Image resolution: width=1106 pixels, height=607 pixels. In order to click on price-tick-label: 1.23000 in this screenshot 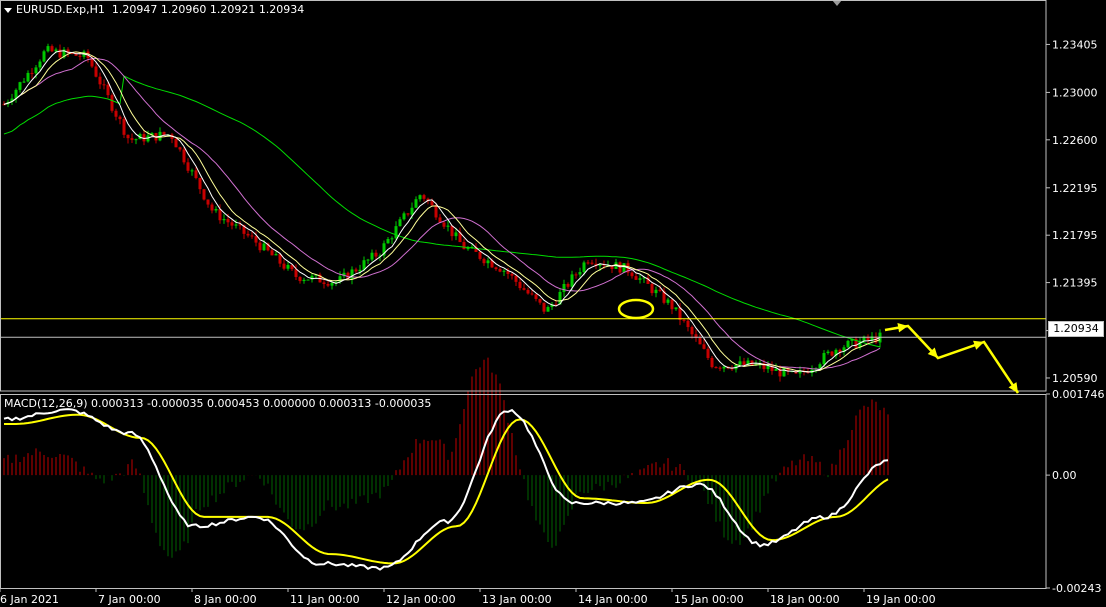, I will do `click(1075, 92)`.